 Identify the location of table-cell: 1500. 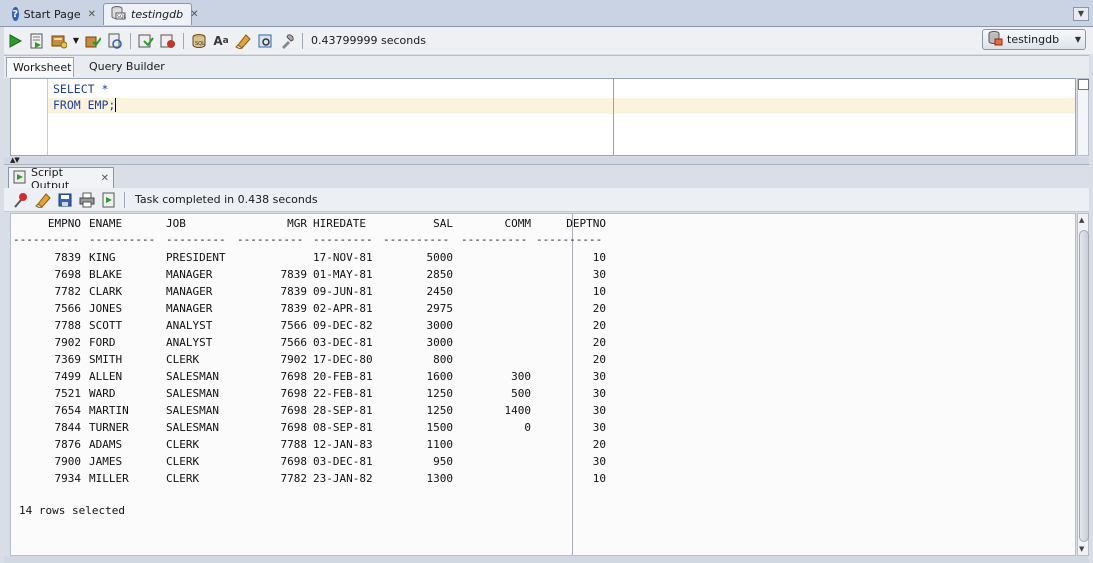
(440, 427).